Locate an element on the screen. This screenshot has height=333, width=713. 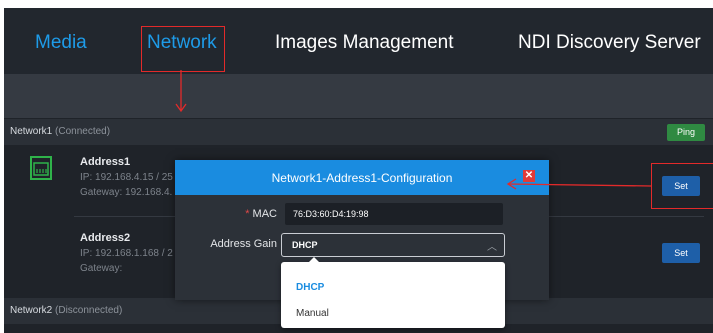
annotation-box-network is located at coordinates (183, 49).